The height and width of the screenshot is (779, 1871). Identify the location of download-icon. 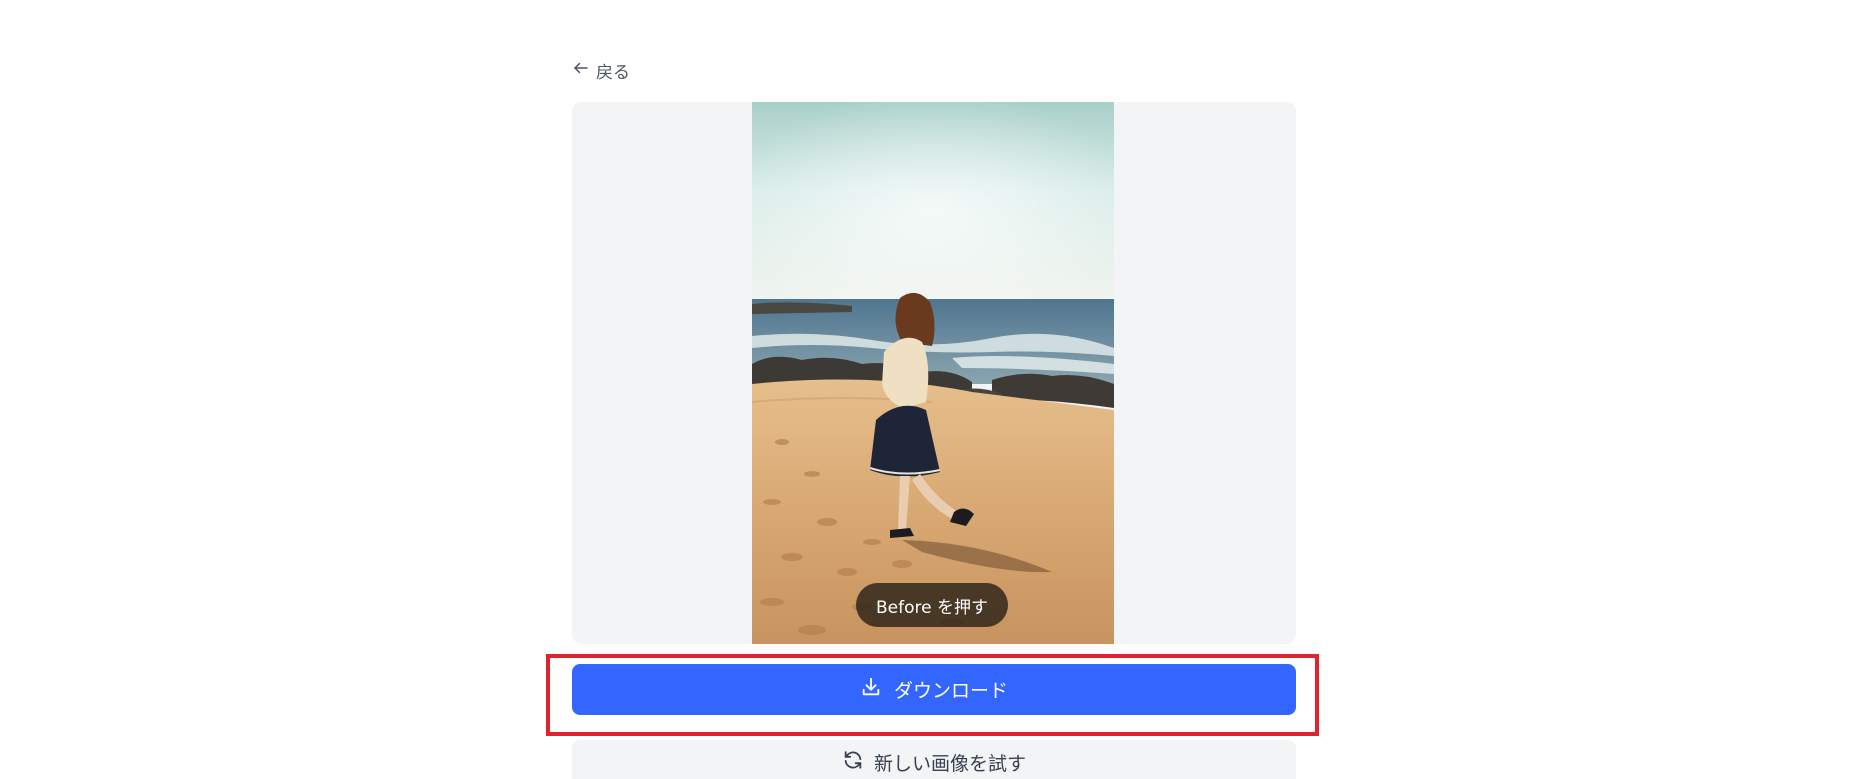
(871, 689).